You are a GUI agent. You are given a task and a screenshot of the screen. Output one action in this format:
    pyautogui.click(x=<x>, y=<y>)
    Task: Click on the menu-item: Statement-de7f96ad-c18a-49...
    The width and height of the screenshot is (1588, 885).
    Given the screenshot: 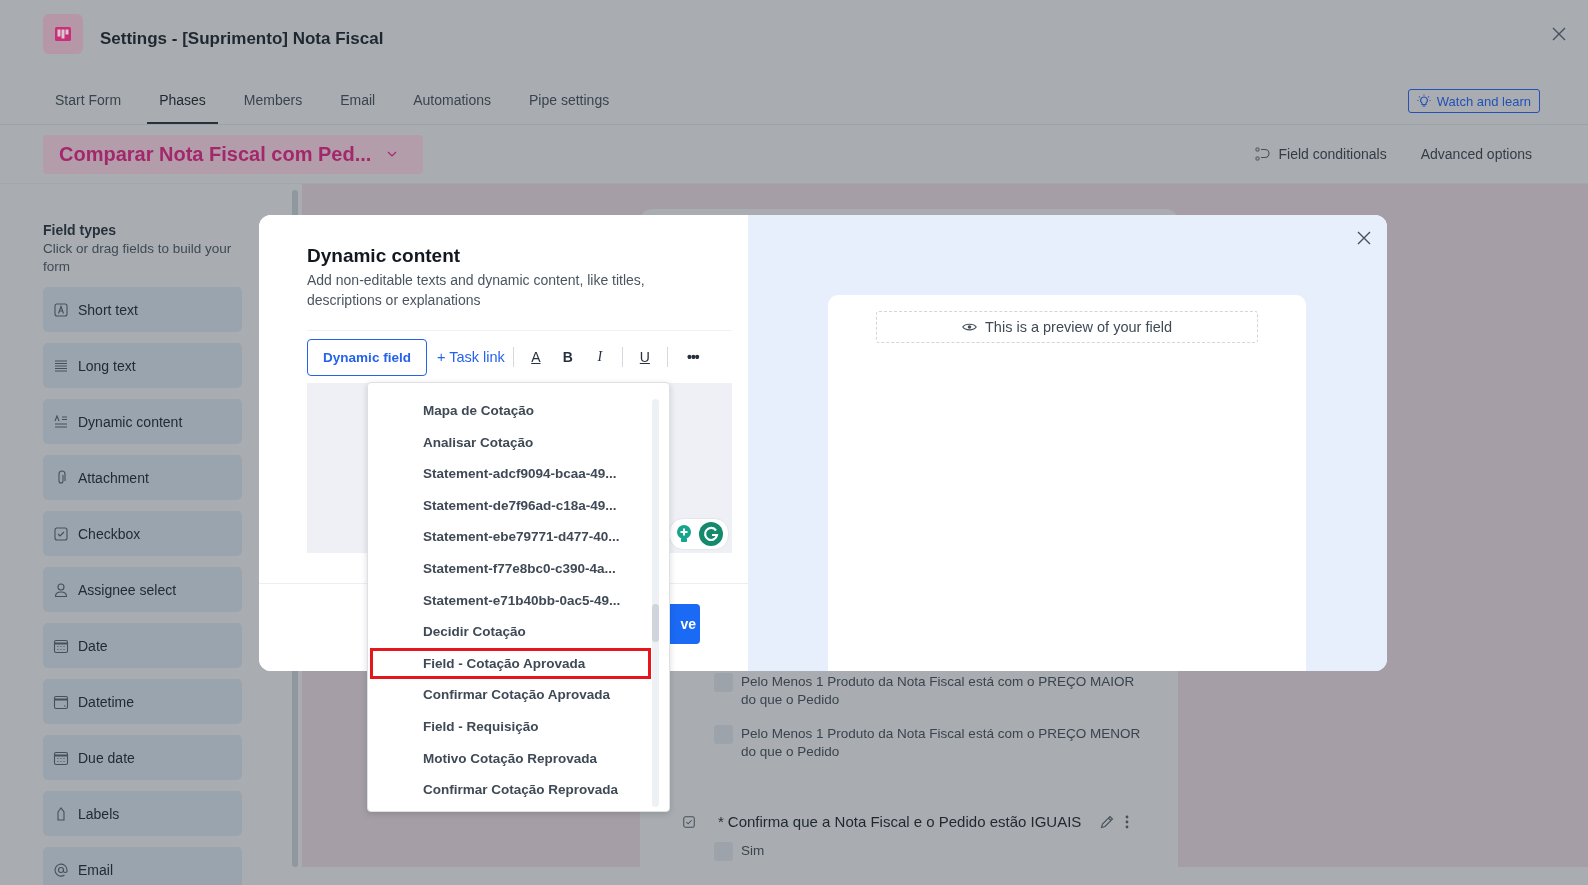 What is the action you would take?
    pyautogui.click(x=510, y=505)
    